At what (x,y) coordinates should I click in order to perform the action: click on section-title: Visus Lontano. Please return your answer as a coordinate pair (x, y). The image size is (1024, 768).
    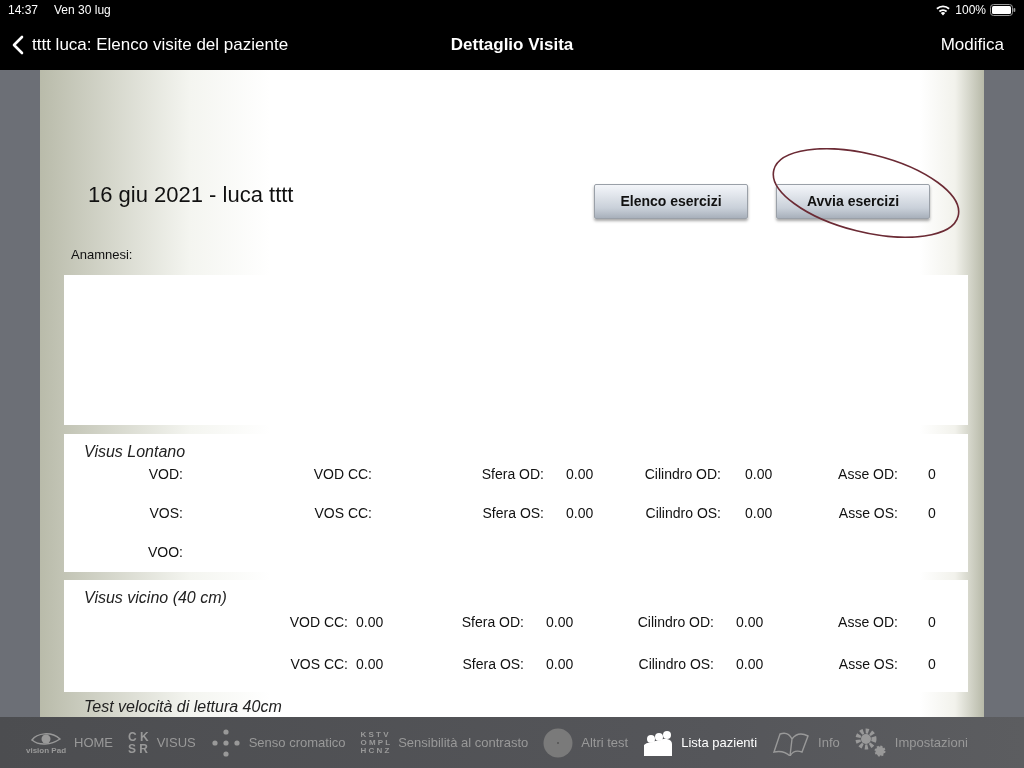
    Looking at the image, I should click on (135, 451).